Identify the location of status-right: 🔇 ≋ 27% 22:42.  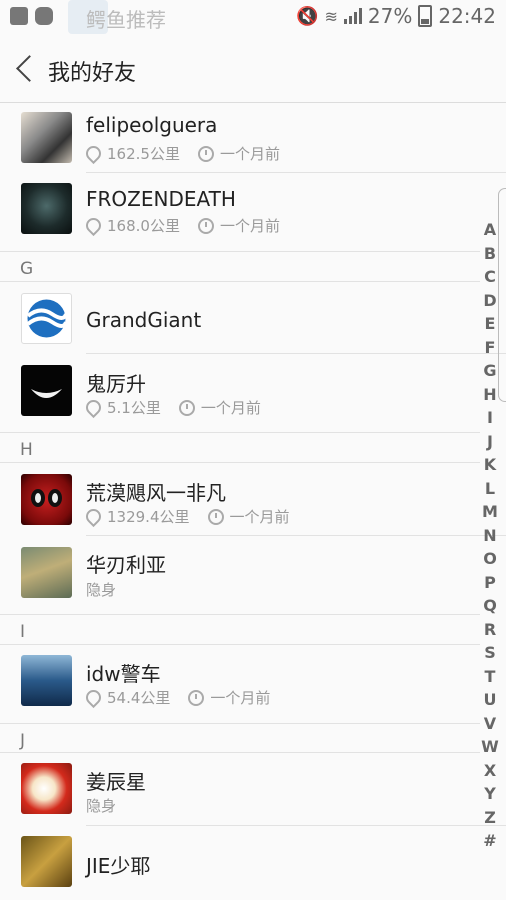
(396, 16).